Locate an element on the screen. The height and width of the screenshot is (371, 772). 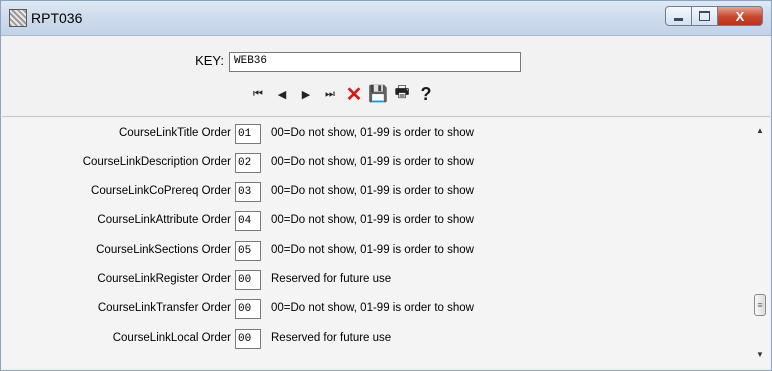
row-label: CourseLinkCoPrereq Order is located at coordinates (161, 191).